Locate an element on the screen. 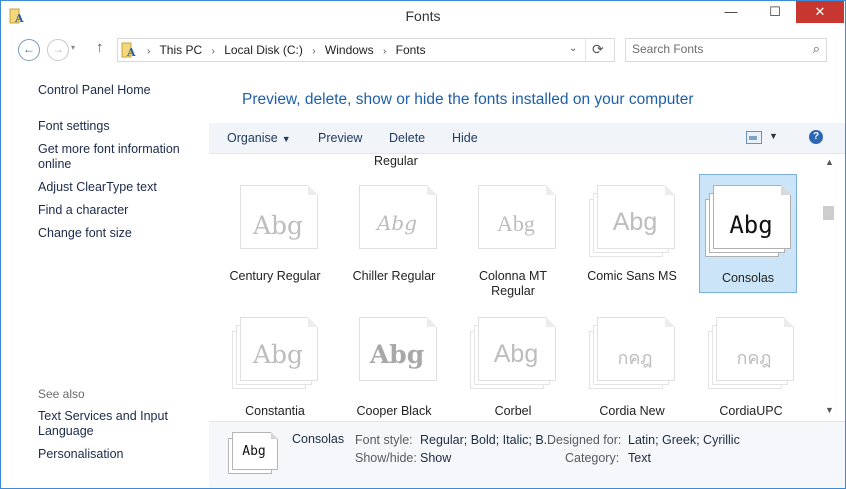  command-bar: Organise ▼ Preview Delete Hide ▼ ? is located at coordinates (527, 138).